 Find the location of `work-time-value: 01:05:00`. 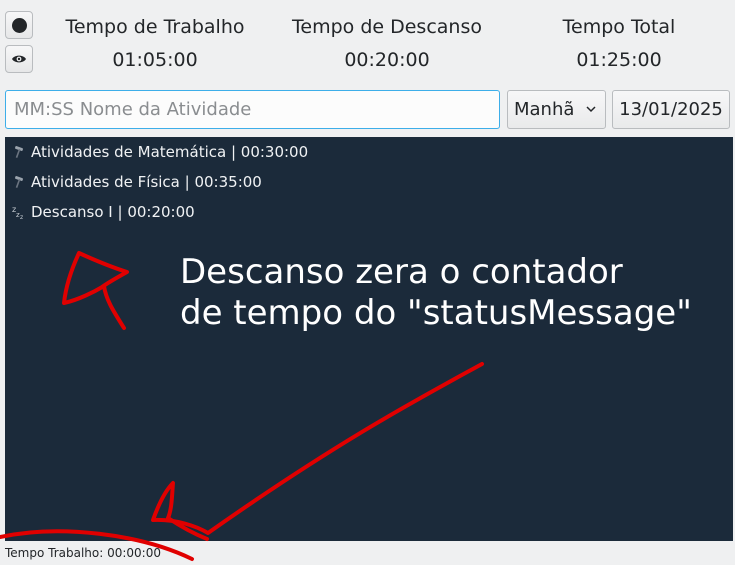

work-time-value: 01:05:00 is located at coordinates (155, 60).